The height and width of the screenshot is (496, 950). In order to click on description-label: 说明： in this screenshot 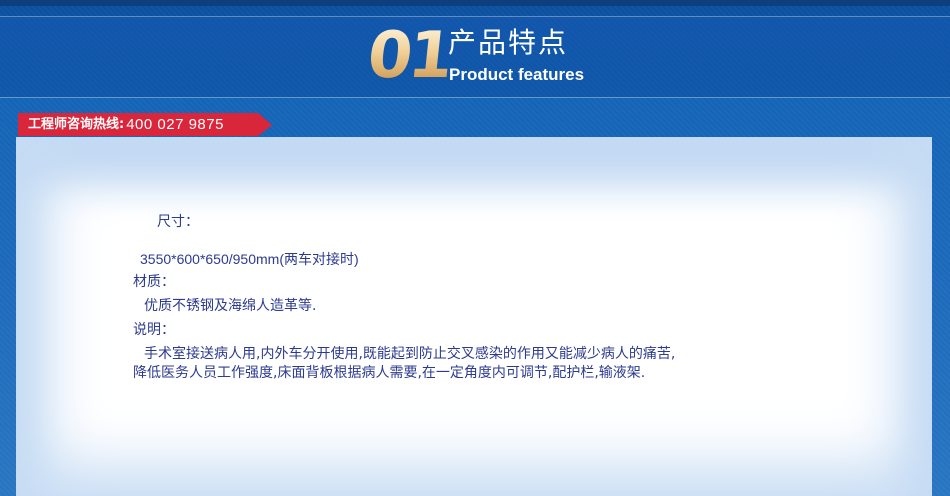, I will do `click(154, 330)`.